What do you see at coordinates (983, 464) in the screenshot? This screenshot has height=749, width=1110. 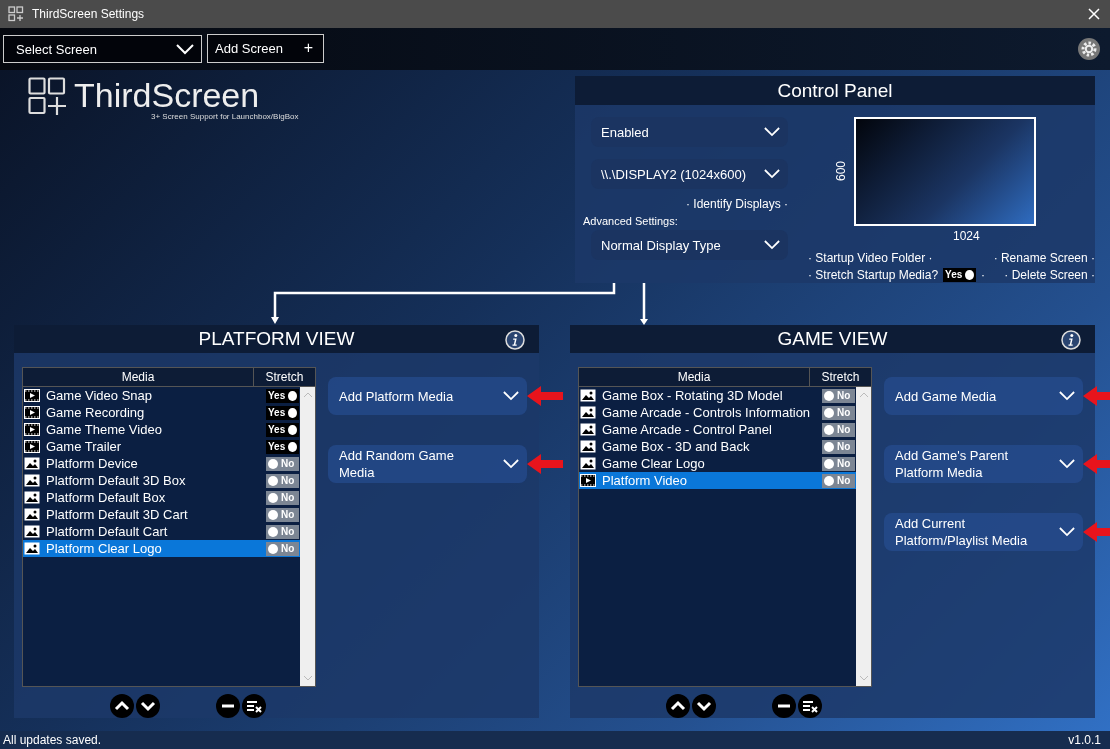 I see `add-media-dropdown: Add Game's Parent Platform Media` at bounding box center [983, 464].